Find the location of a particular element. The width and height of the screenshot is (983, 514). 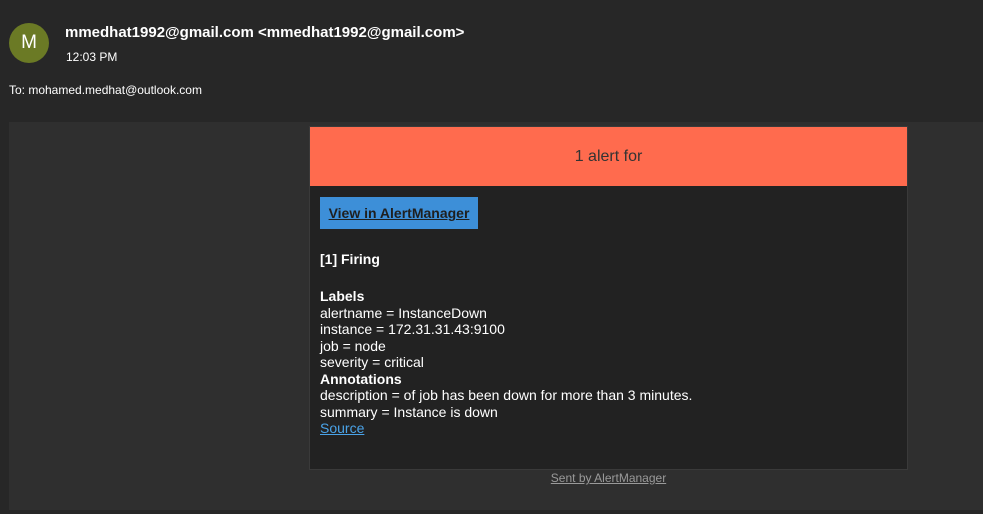

firing-title: [1] Firing is located at coordinates (350, 259).